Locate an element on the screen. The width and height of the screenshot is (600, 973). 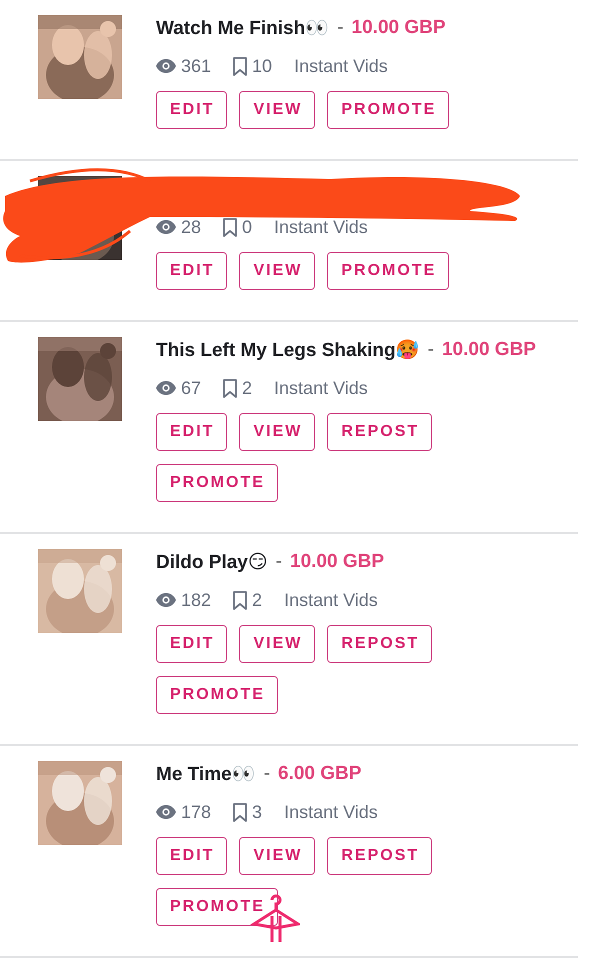
save-count: 0 is located at coordinates (247, 227).